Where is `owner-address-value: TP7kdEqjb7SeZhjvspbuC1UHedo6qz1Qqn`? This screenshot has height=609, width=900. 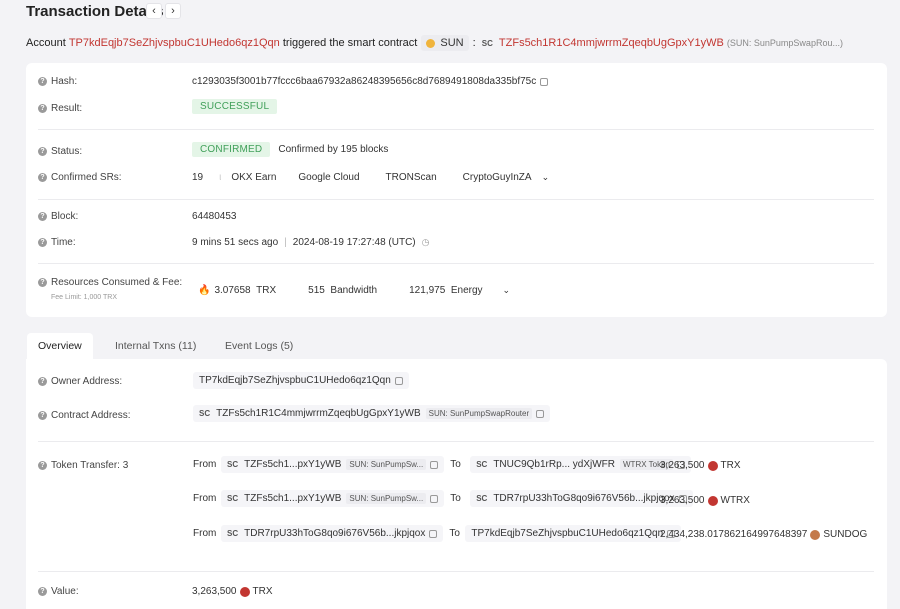
owner-address-value: TP7kdEqjb7SeZhjvspbuC1UHedo6qz1Qqn is located at coordinates (301, 380).